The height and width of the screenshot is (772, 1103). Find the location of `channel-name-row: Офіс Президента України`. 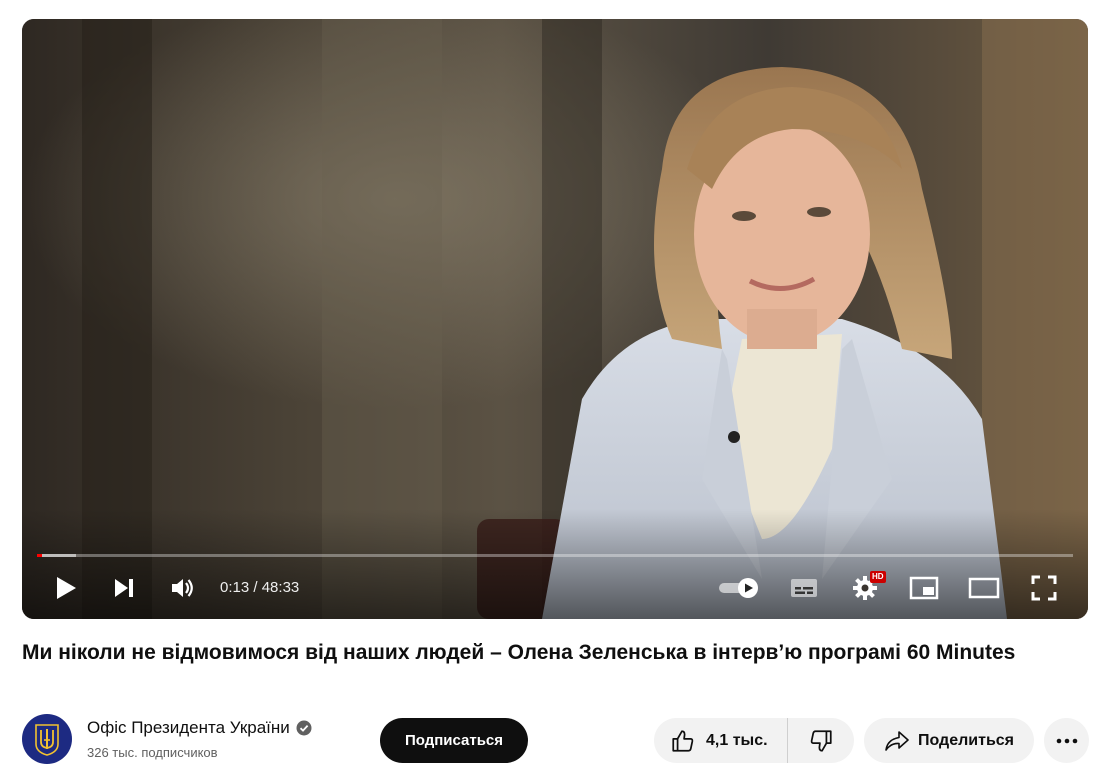

channel-name-row: Офіс Президента України is located at coordinates (199, 728).